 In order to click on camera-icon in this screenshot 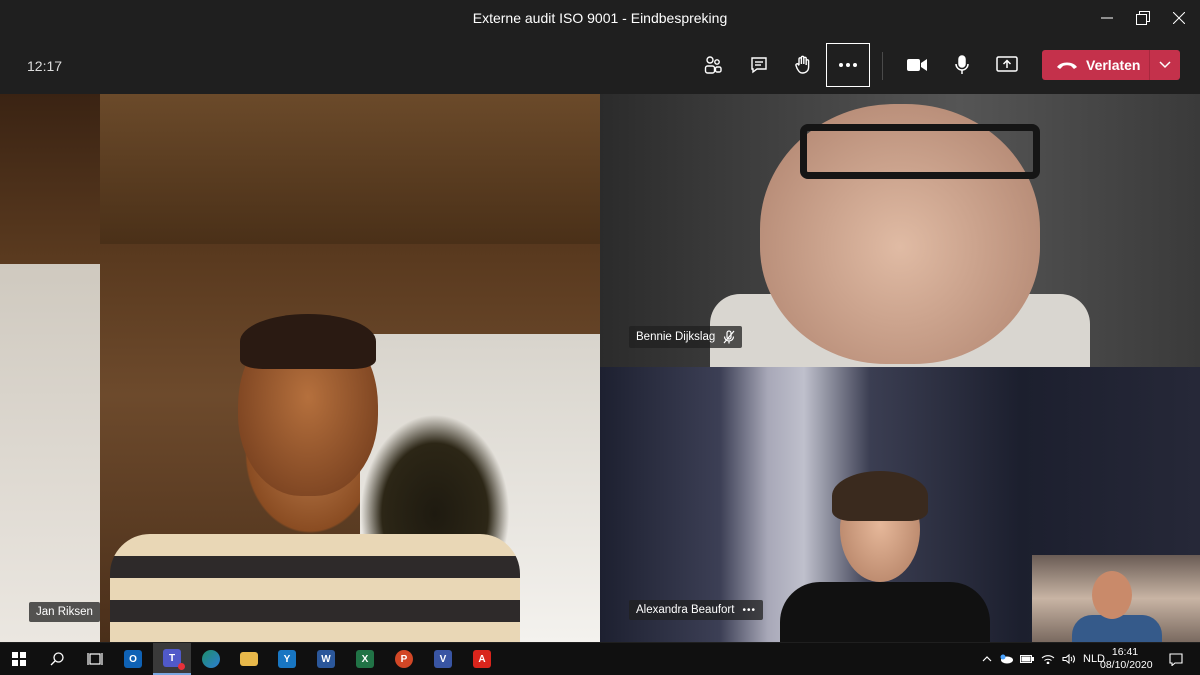, I will do `click(917, 65)`.